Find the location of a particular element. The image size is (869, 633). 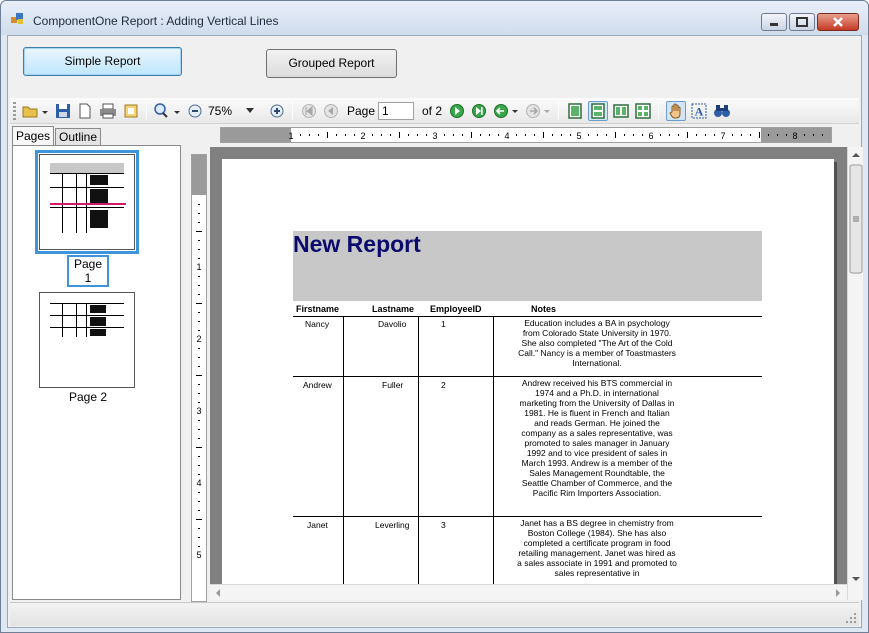

preview-toolbar: 75% Page 1 of 2 A is located at coordinates (434, 111).